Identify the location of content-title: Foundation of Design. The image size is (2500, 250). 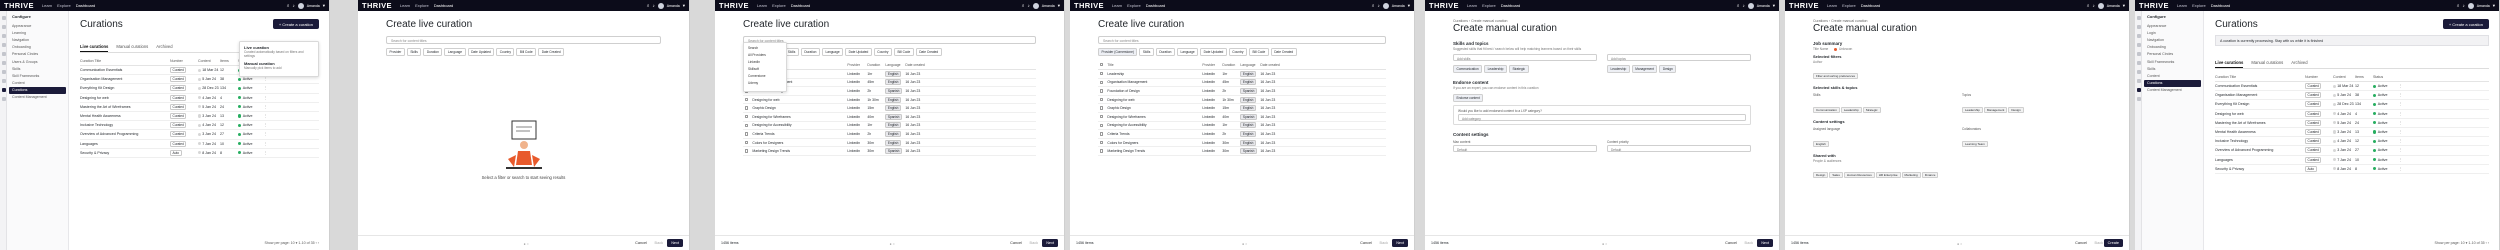
(1154, 91).